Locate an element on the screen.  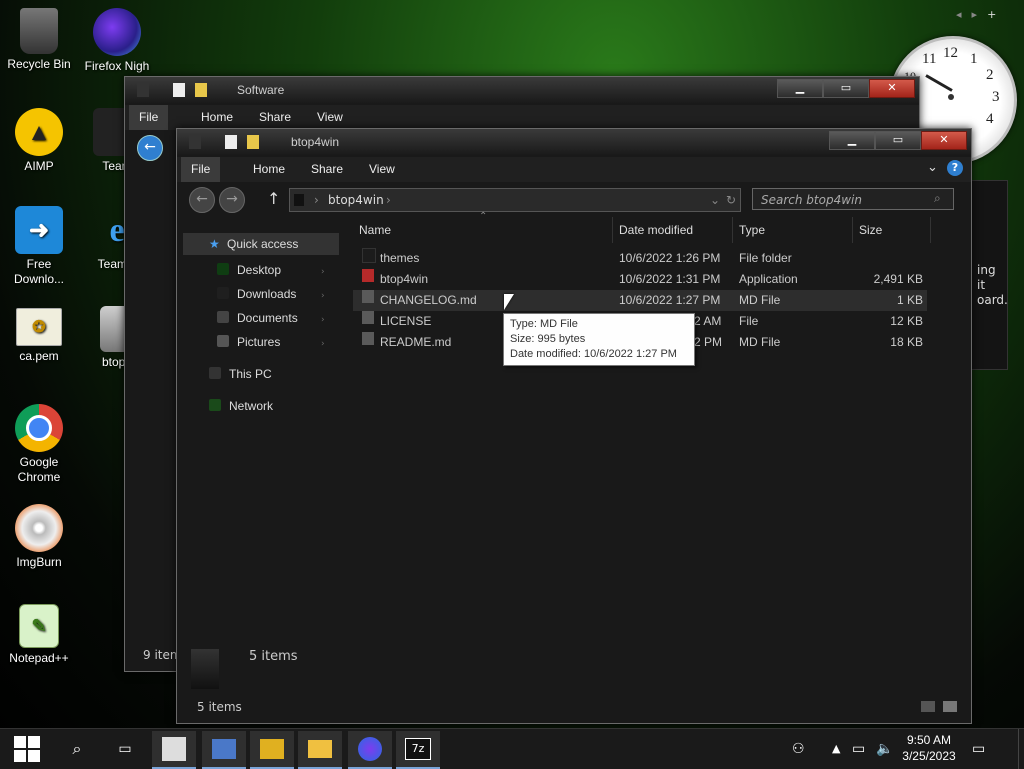
navigation-bar: ← → ↑ › btop4win › ⌄ ↻ Search btop4win ⌕ is located at coordinates (574, 202).